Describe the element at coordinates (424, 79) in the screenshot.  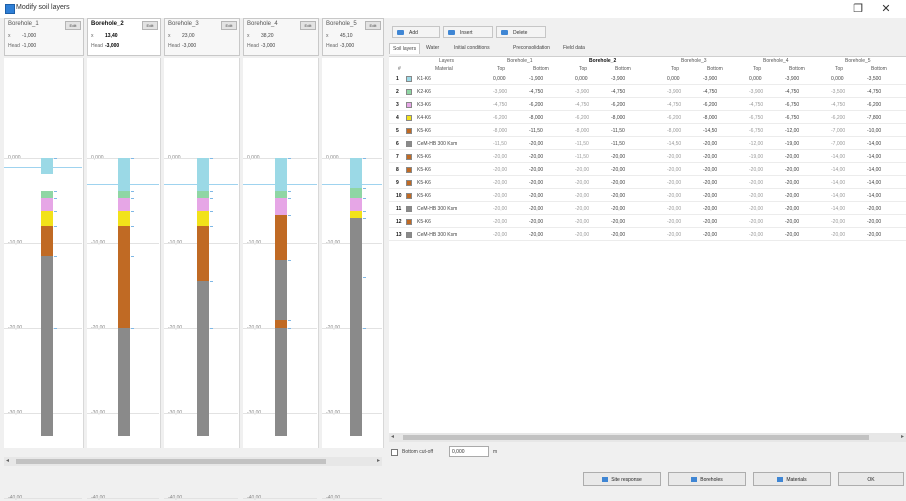
I see `material-cell: K1-K6` at that location.